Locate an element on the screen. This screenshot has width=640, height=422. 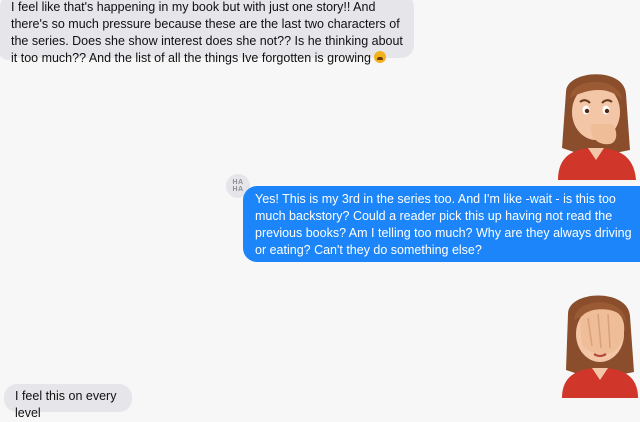
weary-face-emoji-icon is located at coordinates (380, 57).